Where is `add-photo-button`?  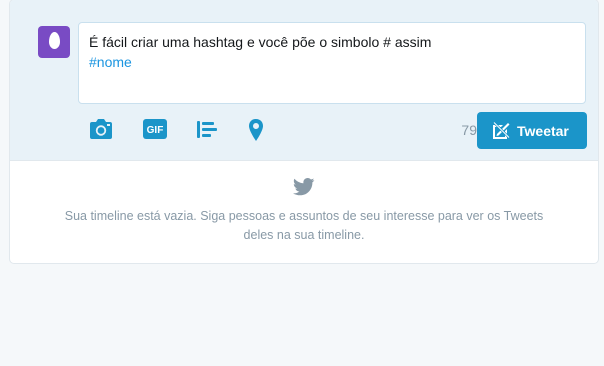 add-photo-button is located at coordinates (101, 131).